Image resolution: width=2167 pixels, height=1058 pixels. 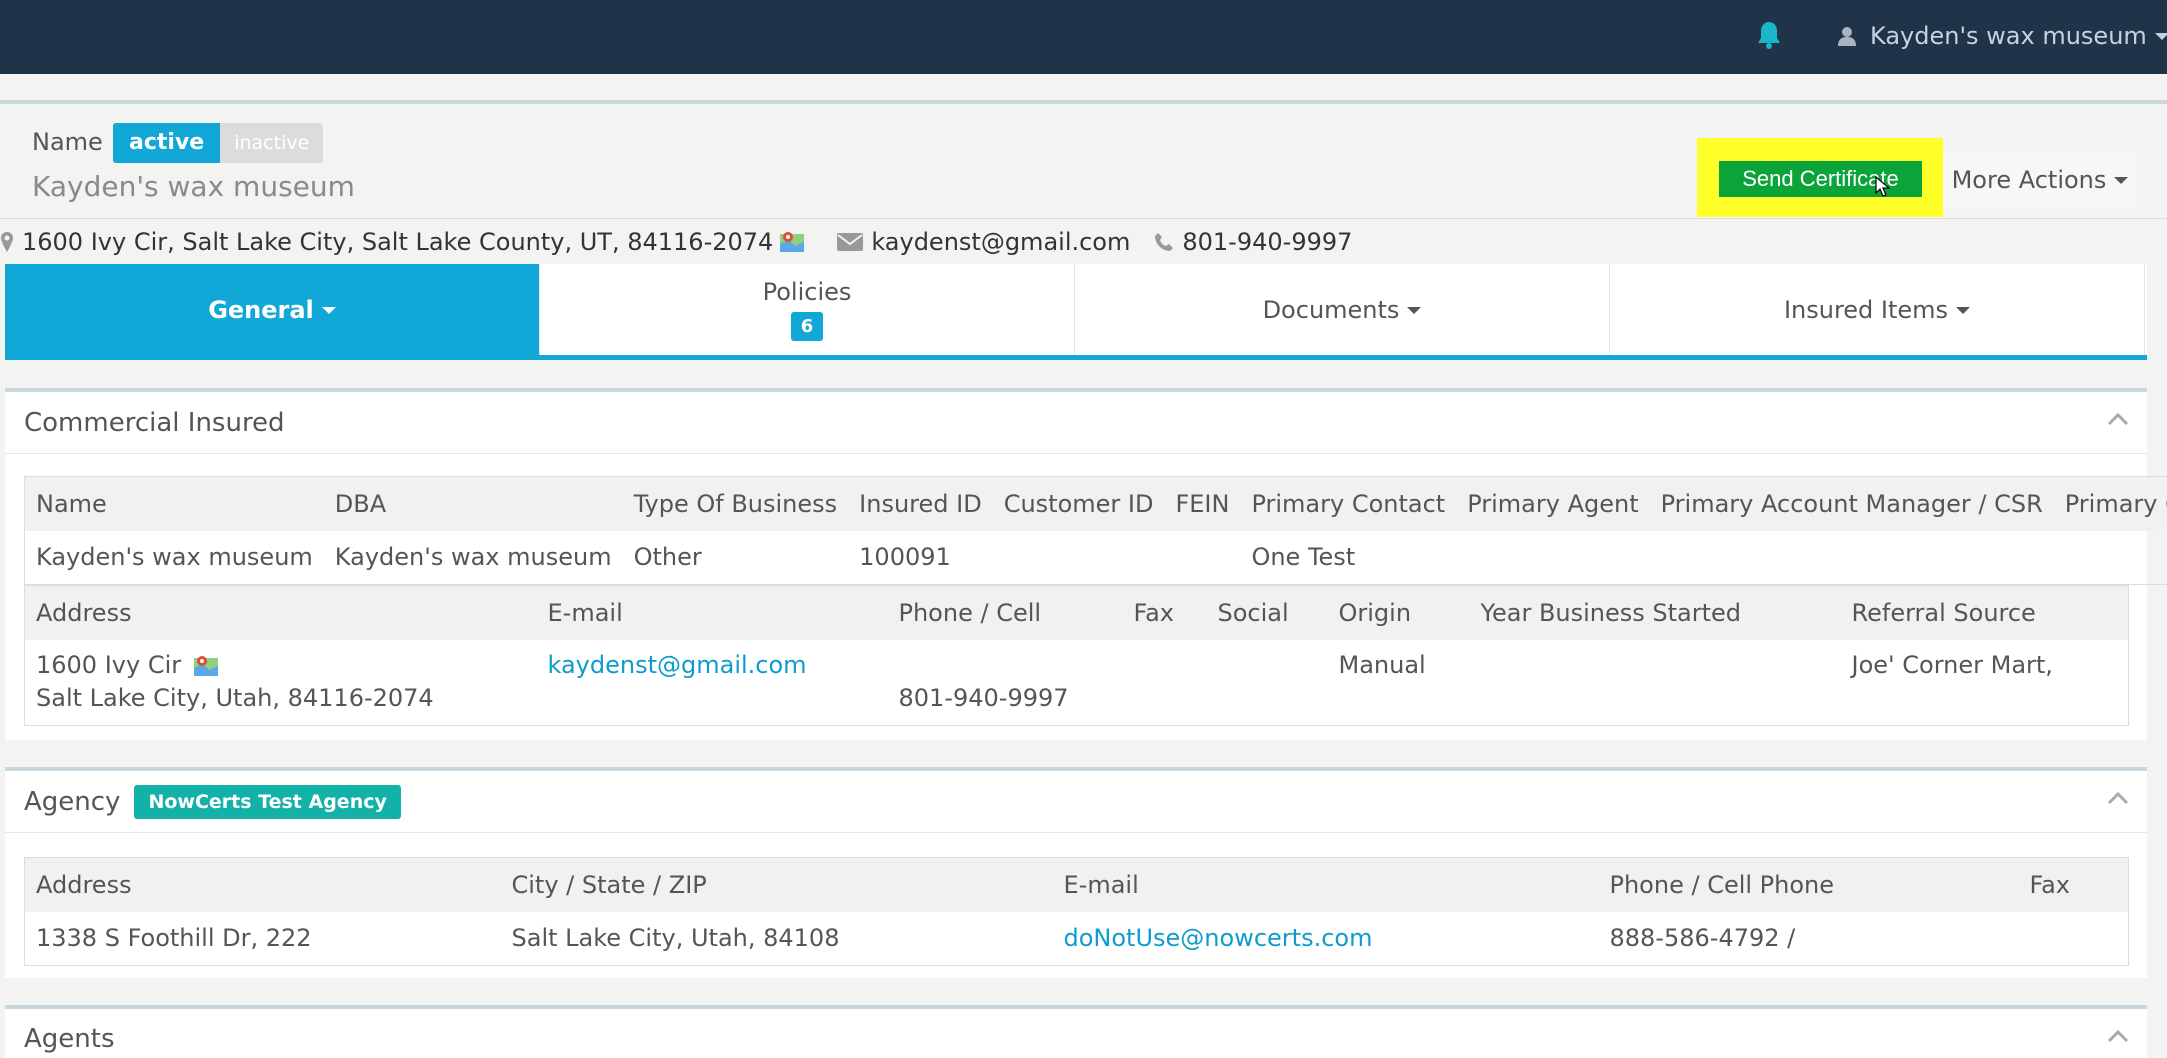 I want to click on top-navbar: Kayden's wax museum, so click(x=1083, y=37).